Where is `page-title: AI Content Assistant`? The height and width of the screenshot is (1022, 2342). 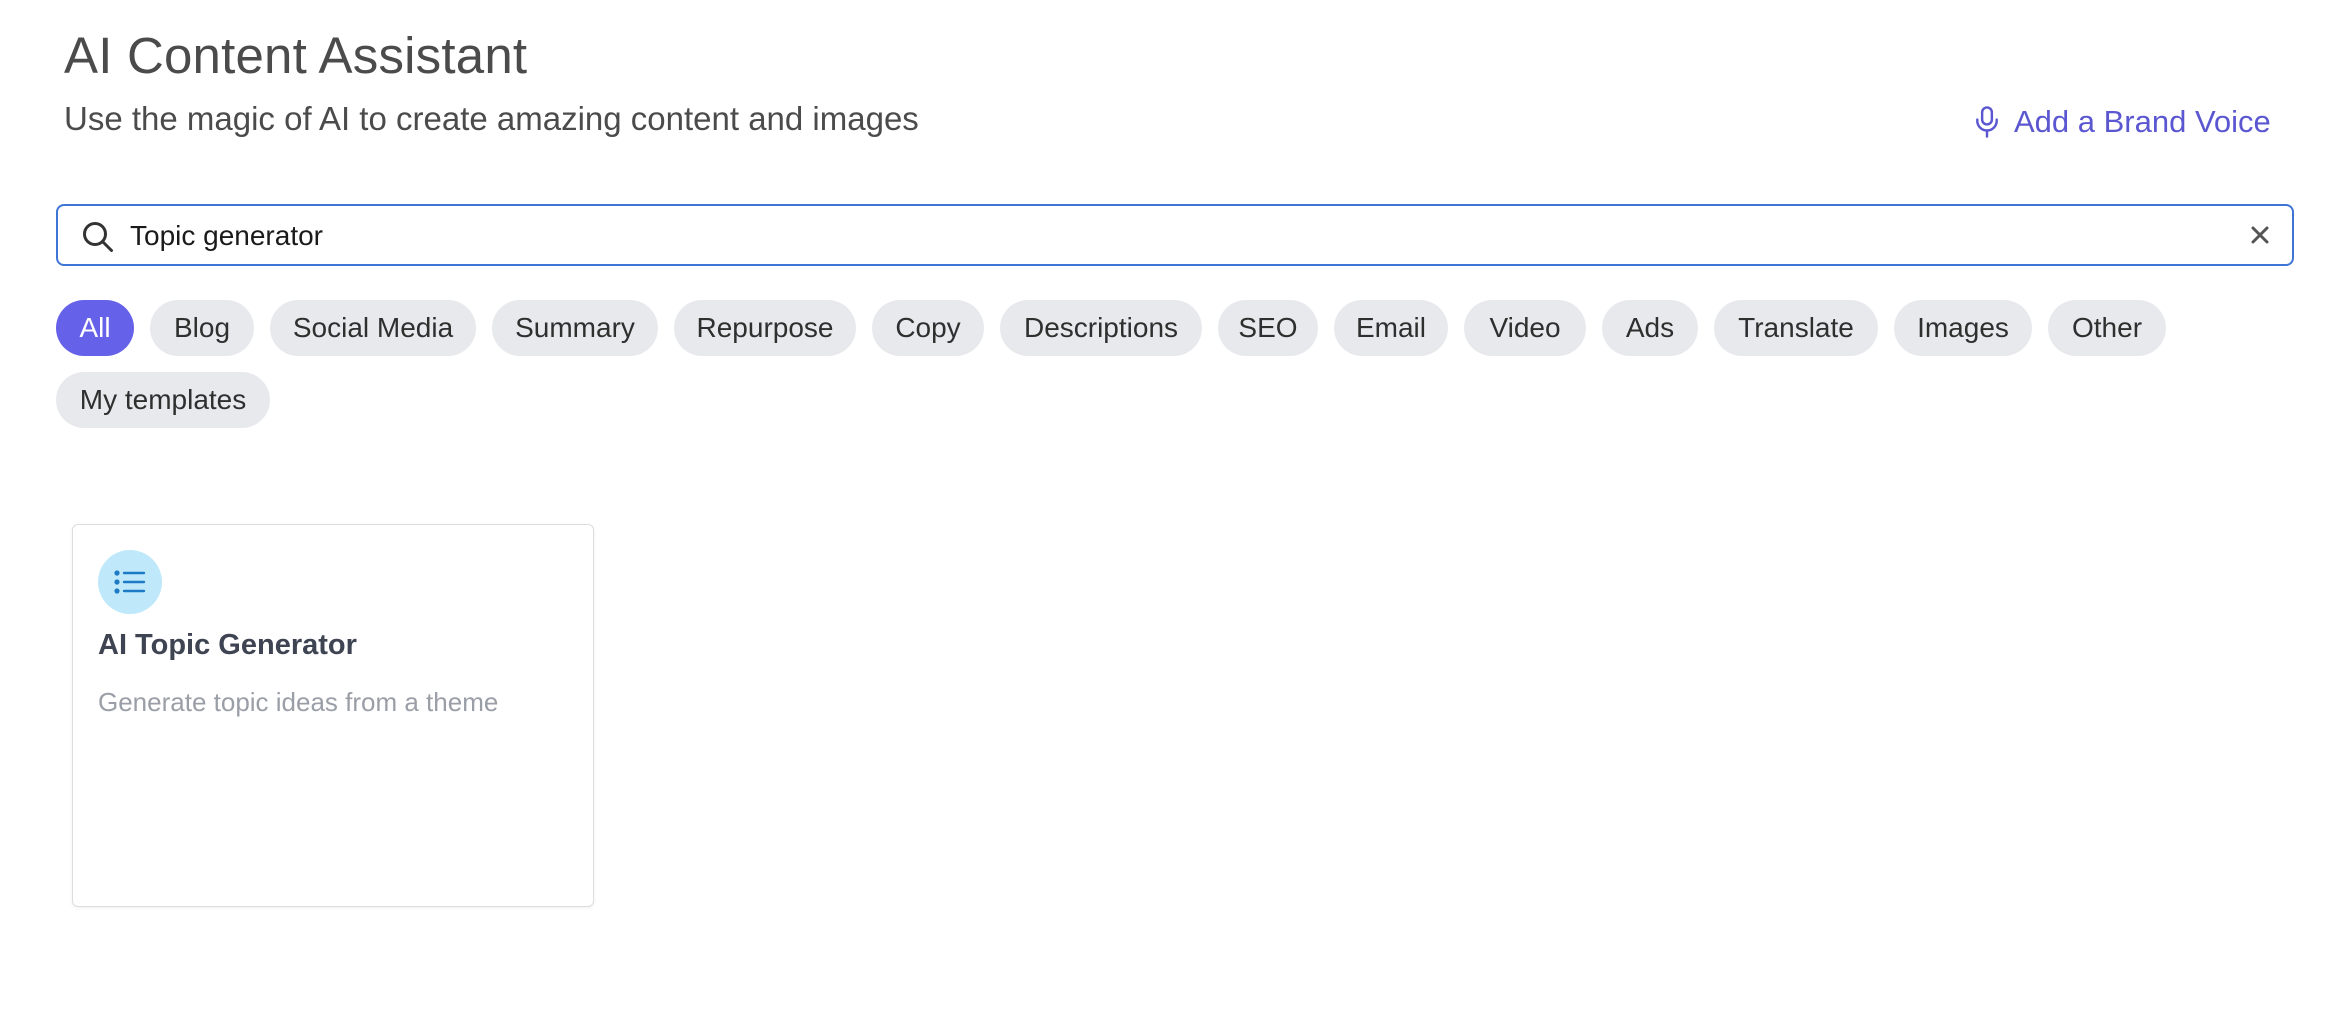 page-title: AI Content Assistant is located at coordinates (296, 55).